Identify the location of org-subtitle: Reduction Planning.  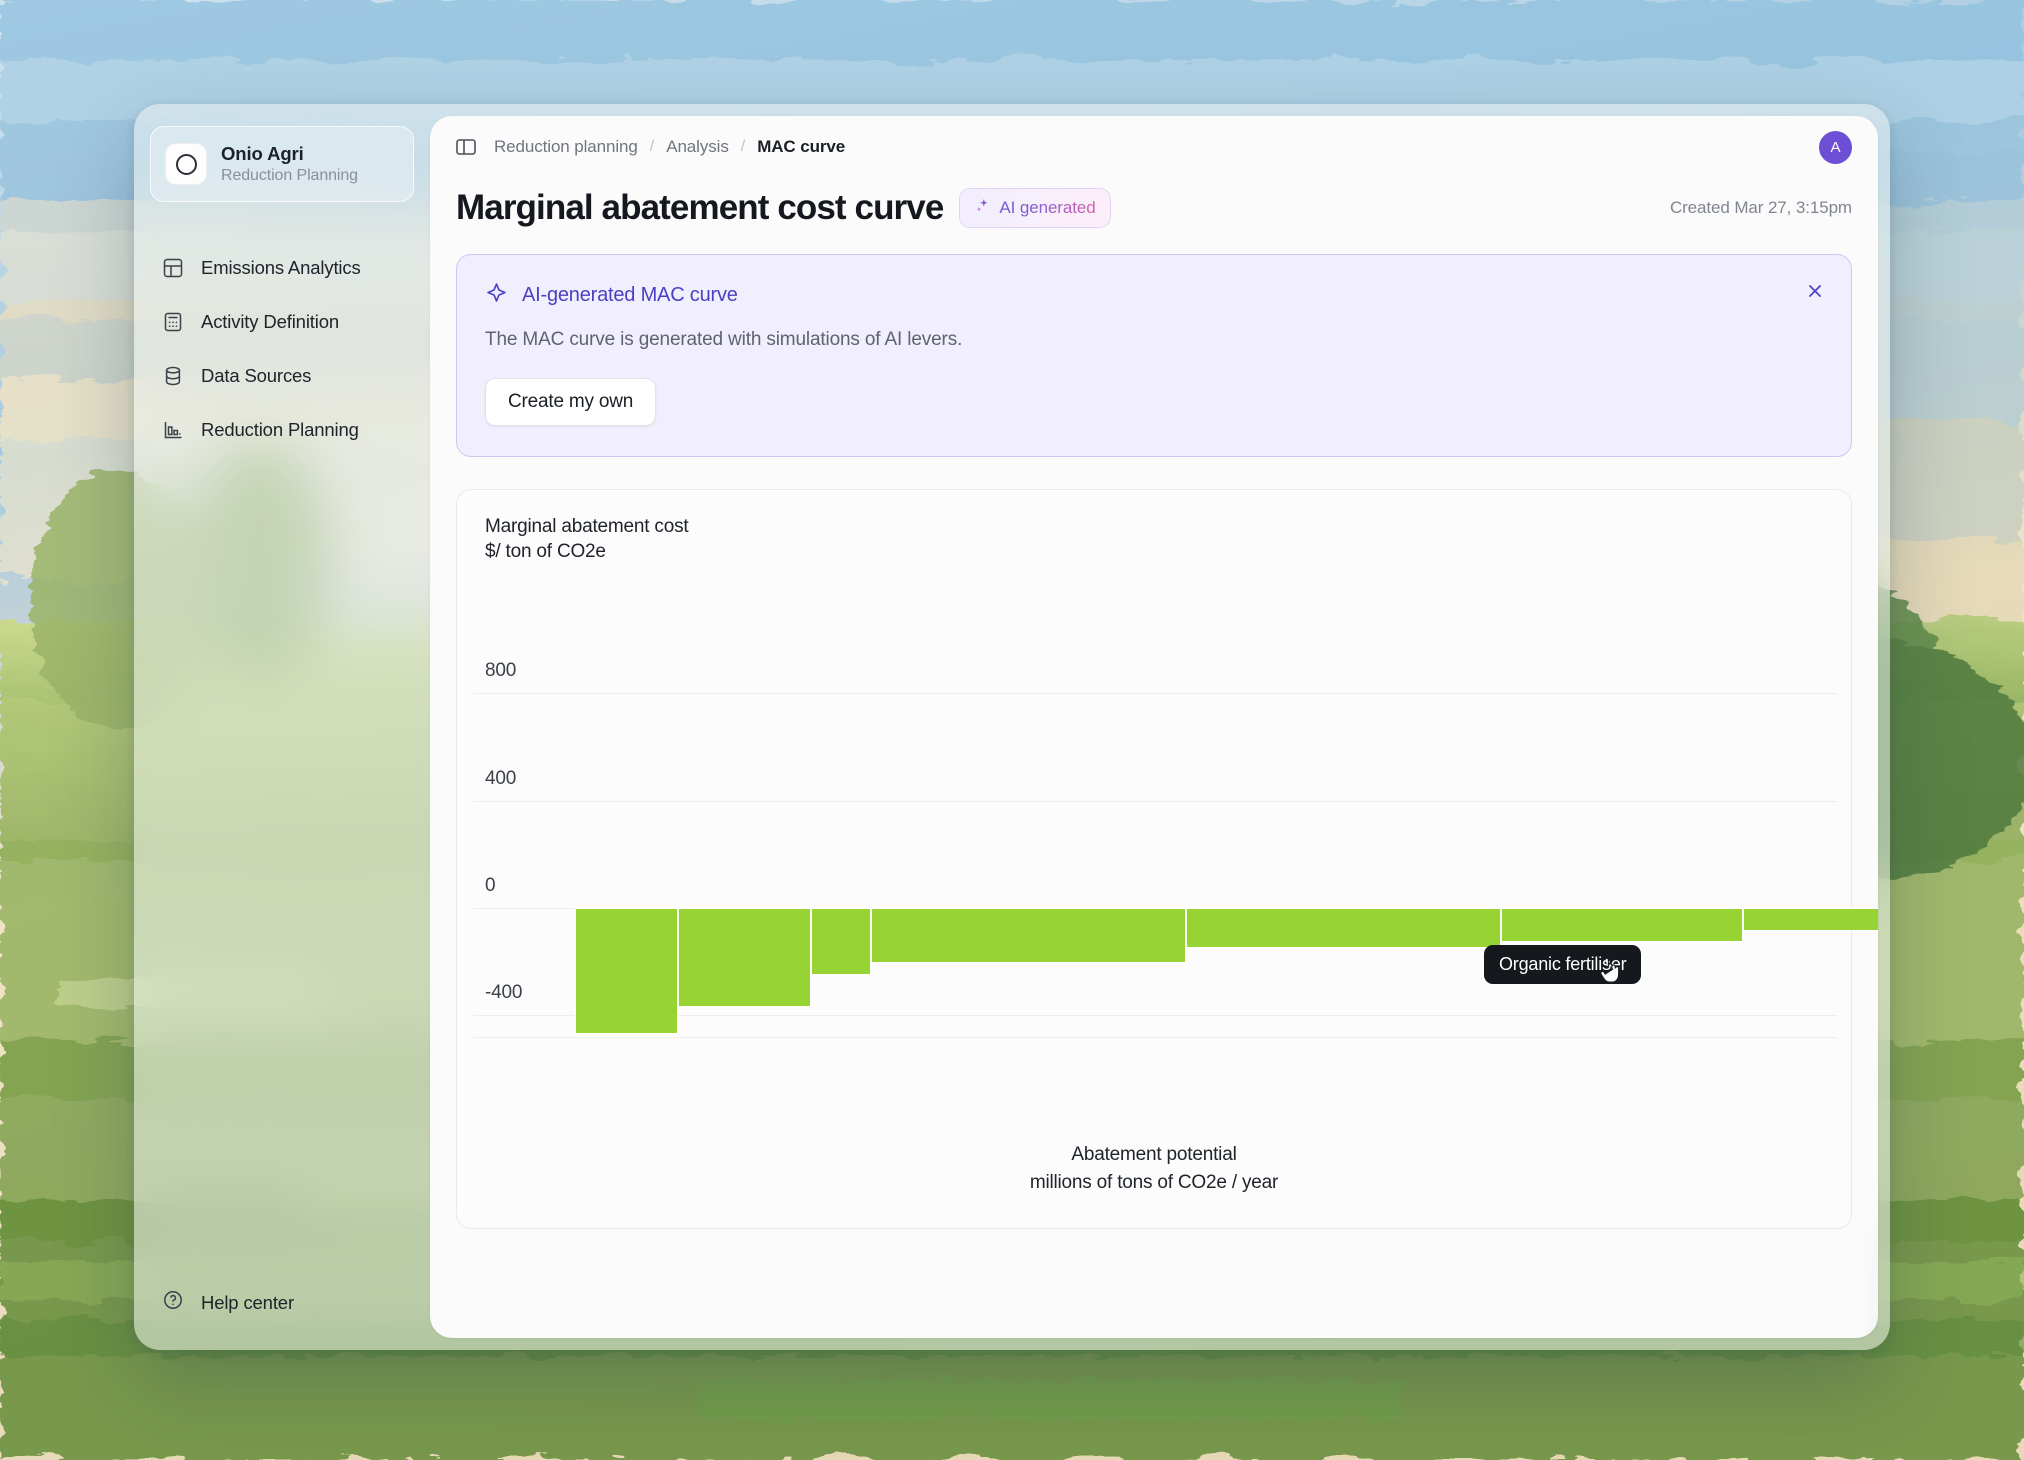
(289, 175).